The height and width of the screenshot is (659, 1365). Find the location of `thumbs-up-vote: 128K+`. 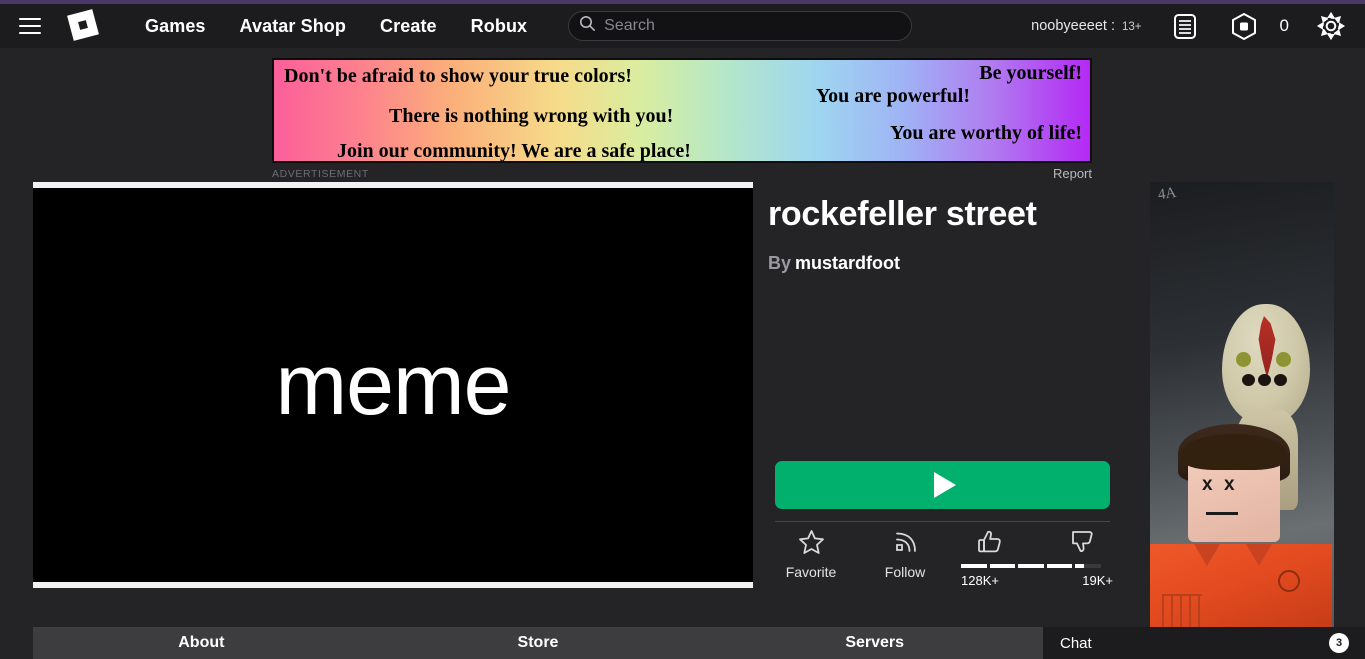

thumbs-up-vote: 128K+ is located at coordinates (990, 558).